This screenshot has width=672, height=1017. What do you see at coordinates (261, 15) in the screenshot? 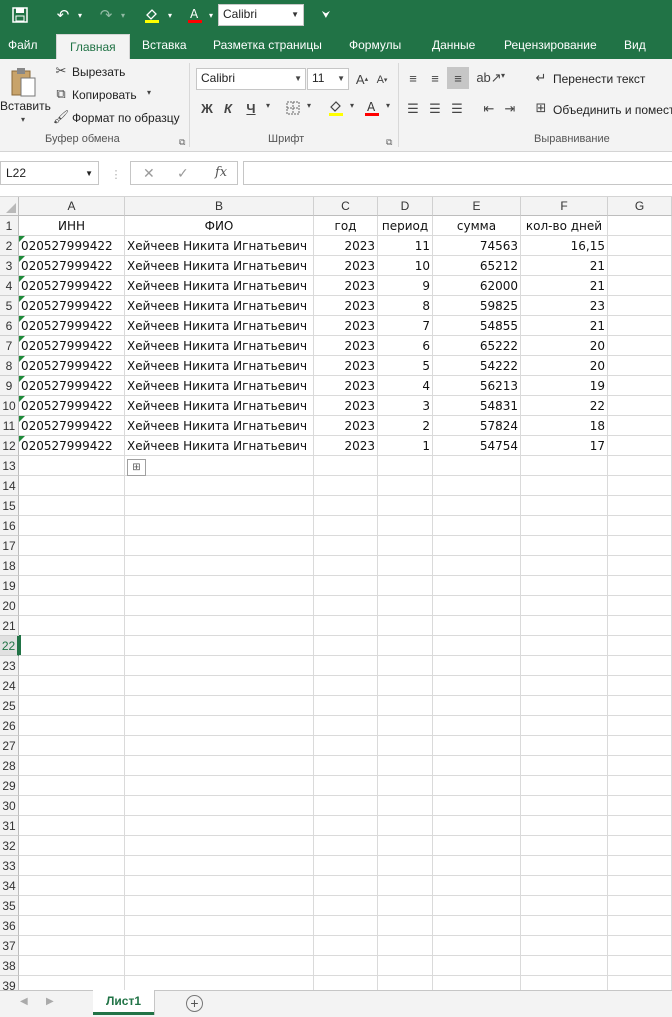
I see `qat-font-combo: Calibri ▼` at bounding box center [261, 15].